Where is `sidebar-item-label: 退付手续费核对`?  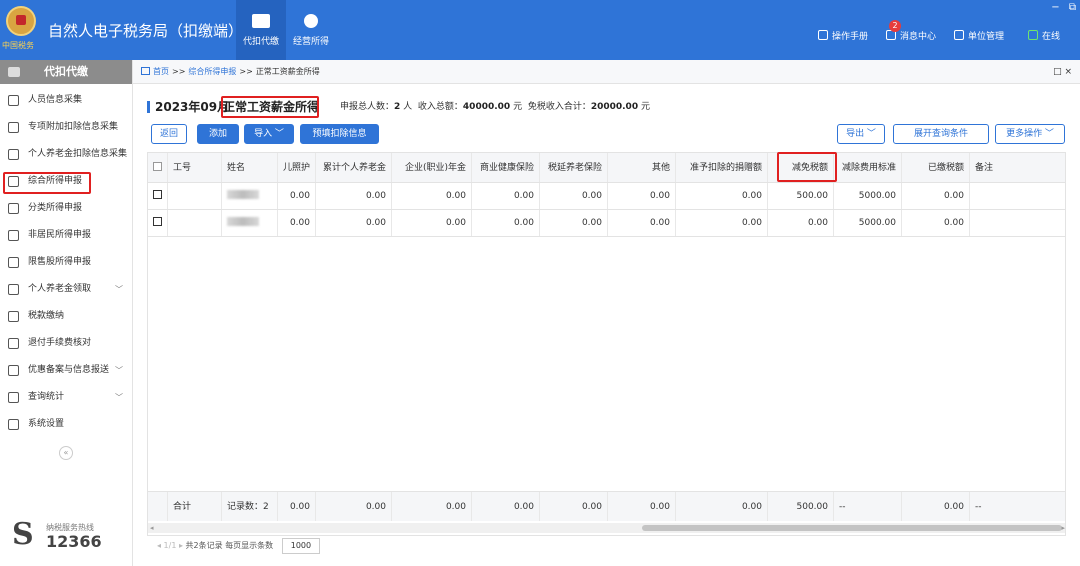 sidebar-item-label: 退付手续费核对 is located at coordinates (60, 343).